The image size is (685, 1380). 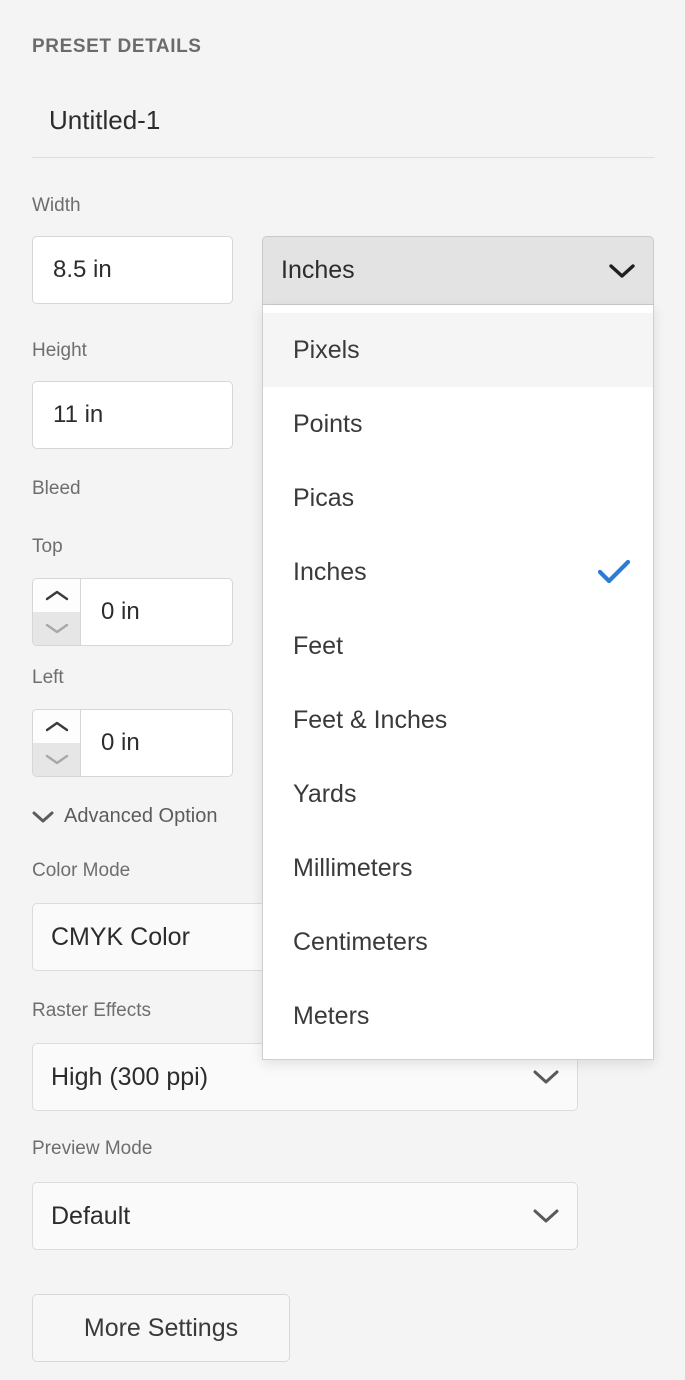 What do you see at coordinates (156, 612) in the screenshot?
I see `bleed-top-input` at bounding box center [156, 612].